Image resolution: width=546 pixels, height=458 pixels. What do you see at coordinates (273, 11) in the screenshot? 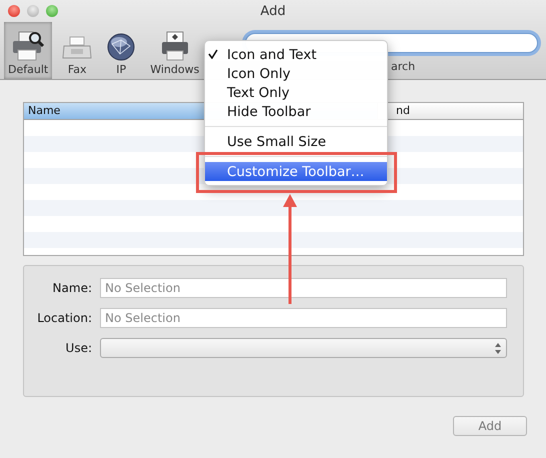
I see `window-title: Add` at bounding box center [273, 11].